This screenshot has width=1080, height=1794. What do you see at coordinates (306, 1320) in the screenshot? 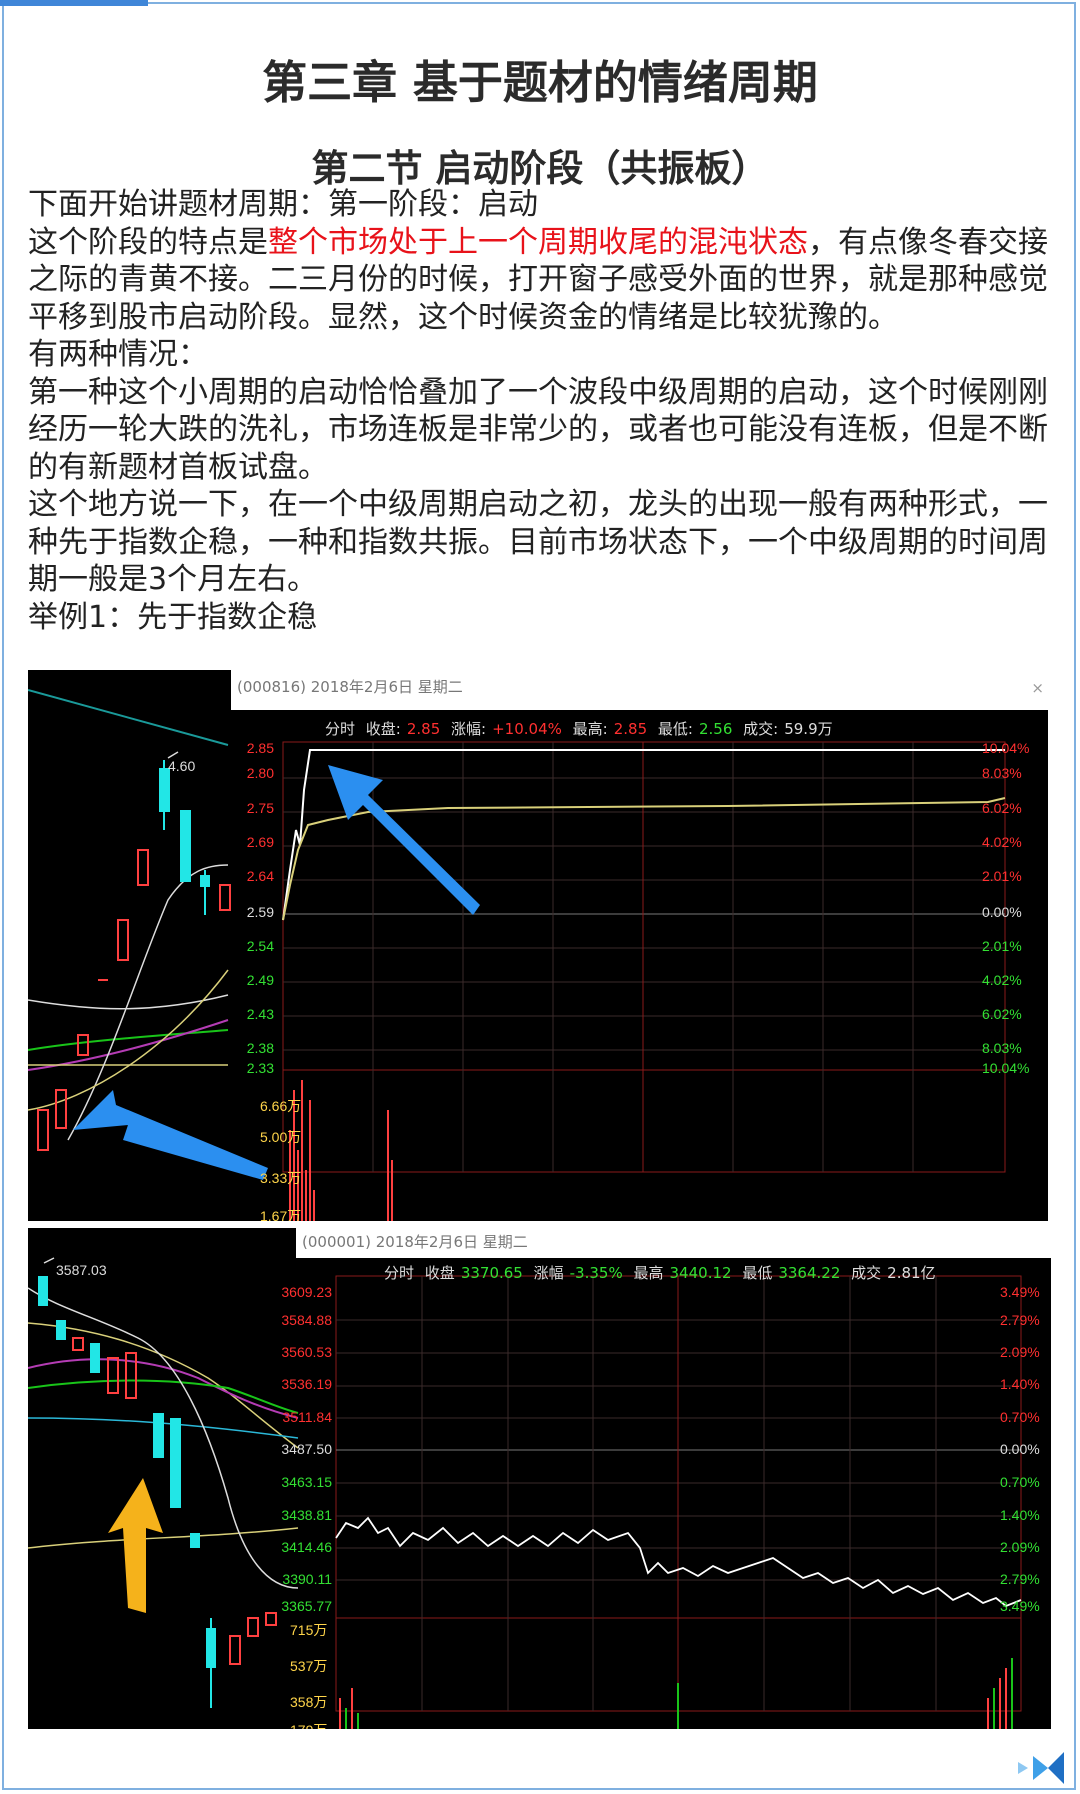
I see `price-label: 3584.88` at bounding box center [306, 1320].